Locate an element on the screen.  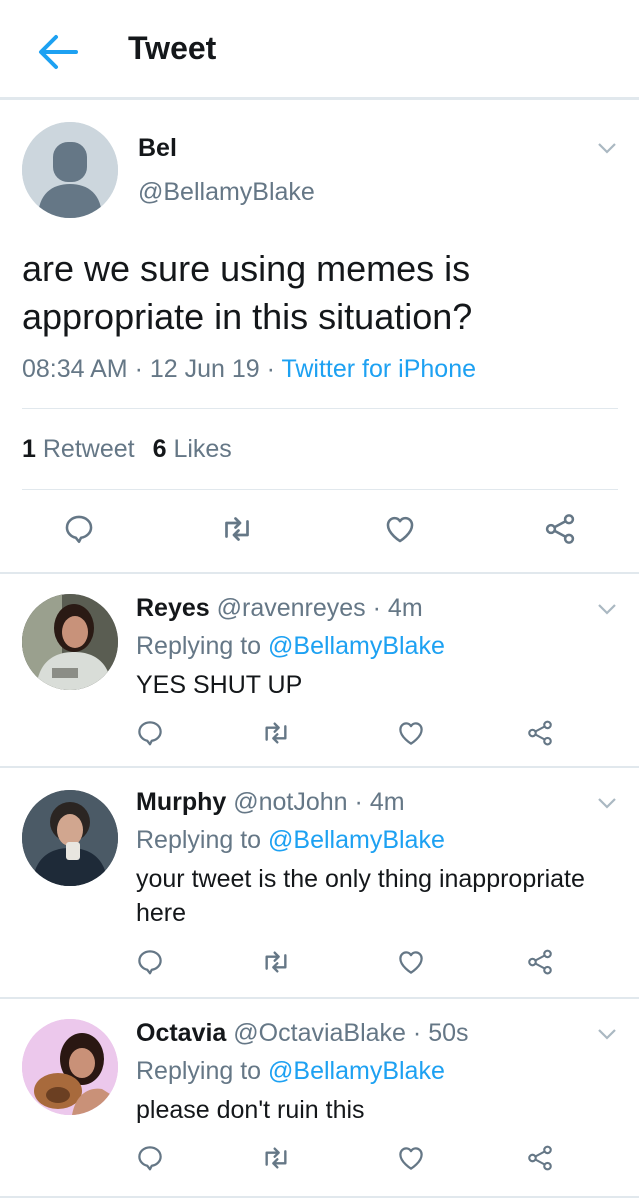
retweets-stat: 1 Retweet is located at coordinates (78, 449).